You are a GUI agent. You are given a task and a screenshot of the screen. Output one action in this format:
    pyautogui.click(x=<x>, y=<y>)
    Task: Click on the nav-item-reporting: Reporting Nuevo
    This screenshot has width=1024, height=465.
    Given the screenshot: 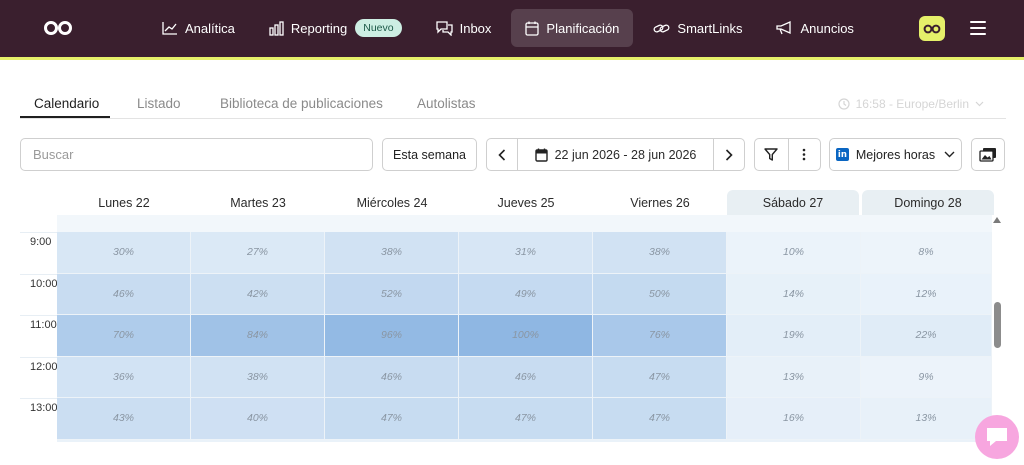 What is the action you would take?
    pyautogui.click(x=335, y=28)
    